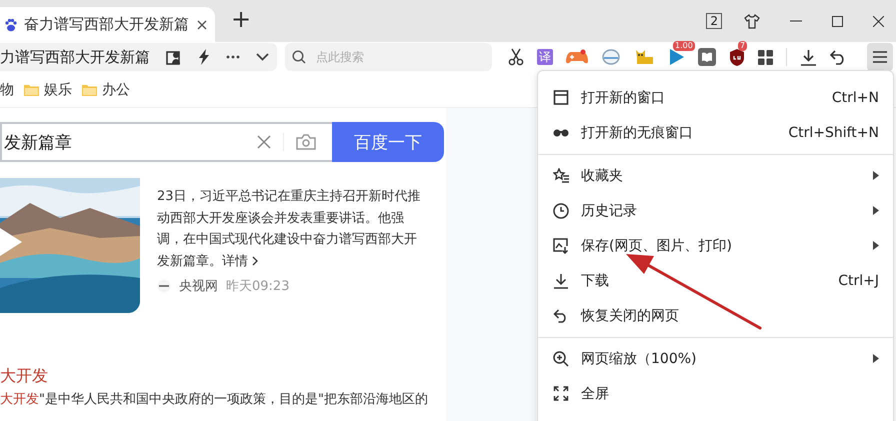 The width and height of the screenshot is (896, 421). Describe the element at coordinates (116, 89) in the screenshot. I see `bookmark: 办公` at that location.